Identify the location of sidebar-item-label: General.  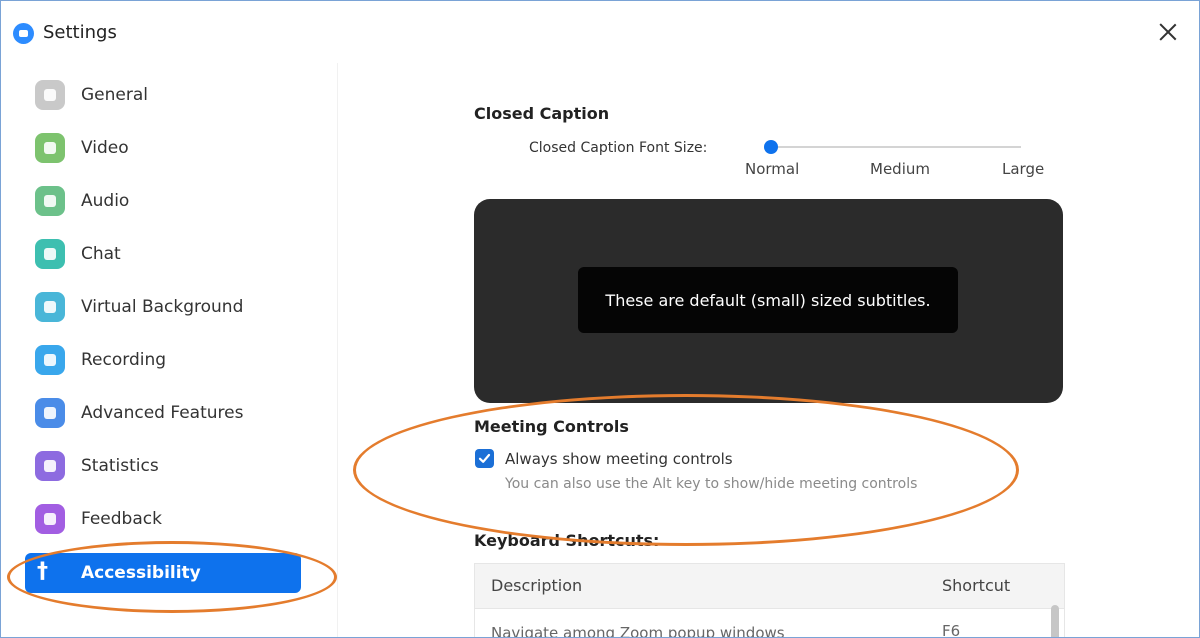
(114, 95).